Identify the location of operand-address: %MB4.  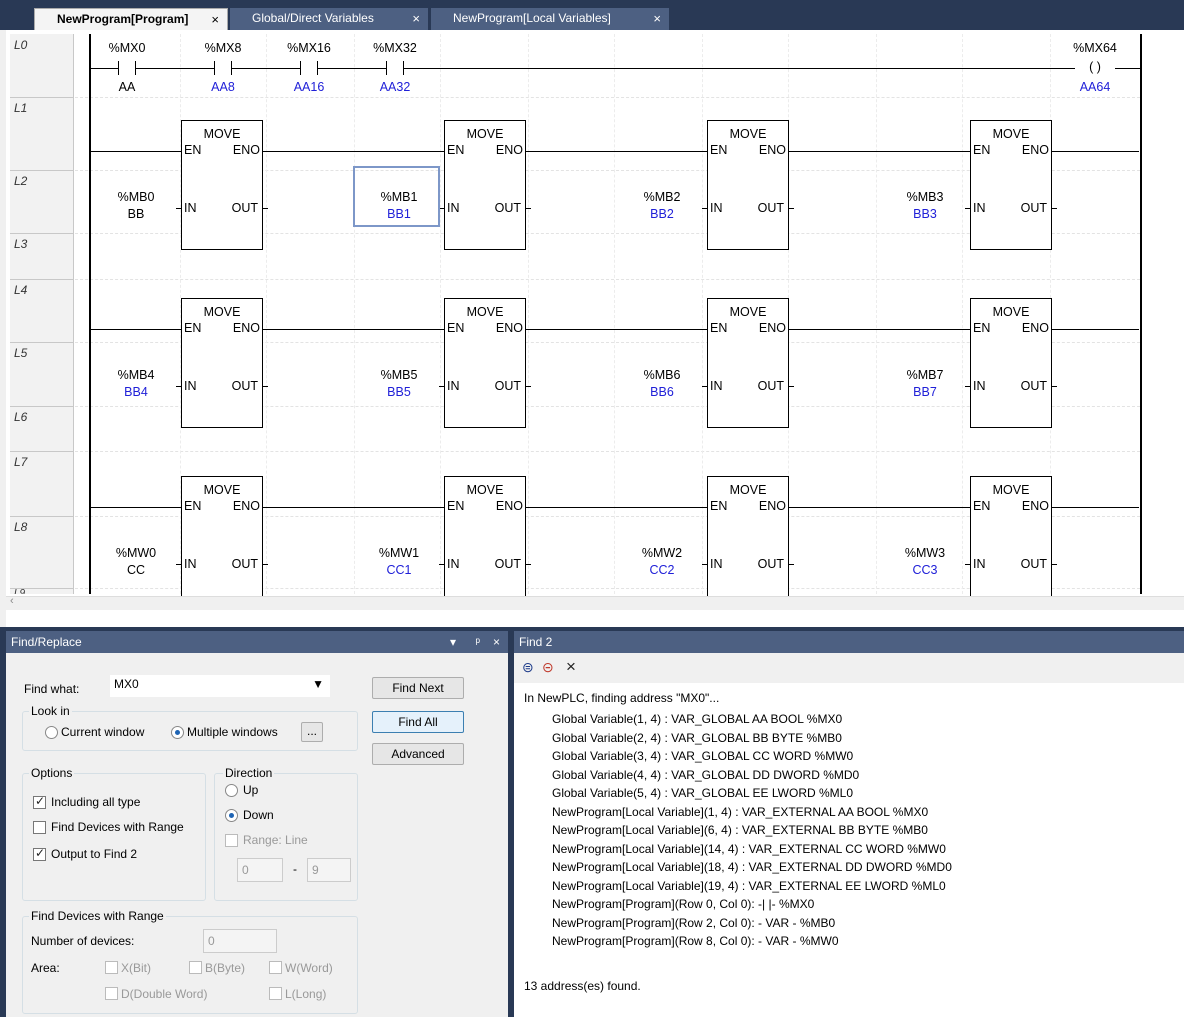
(136, 375).